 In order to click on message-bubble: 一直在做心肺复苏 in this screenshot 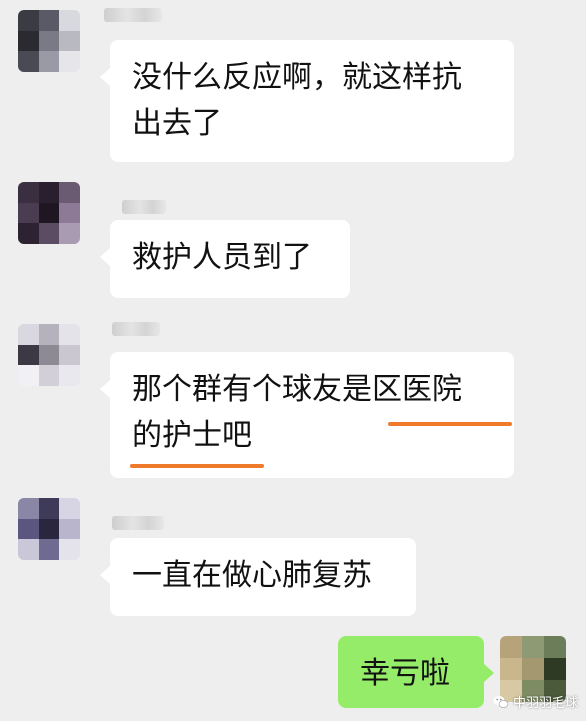, I will do `click(258, 577)`.